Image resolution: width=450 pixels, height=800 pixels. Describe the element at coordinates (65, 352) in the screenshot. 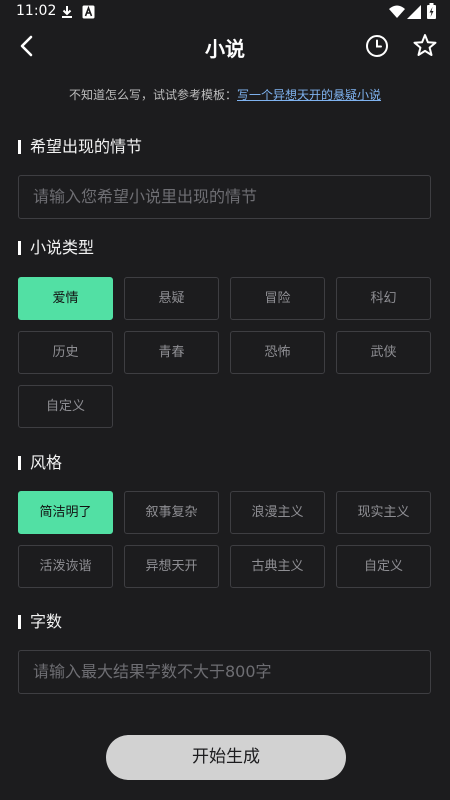

I see `genre-option: 历史` at that location.